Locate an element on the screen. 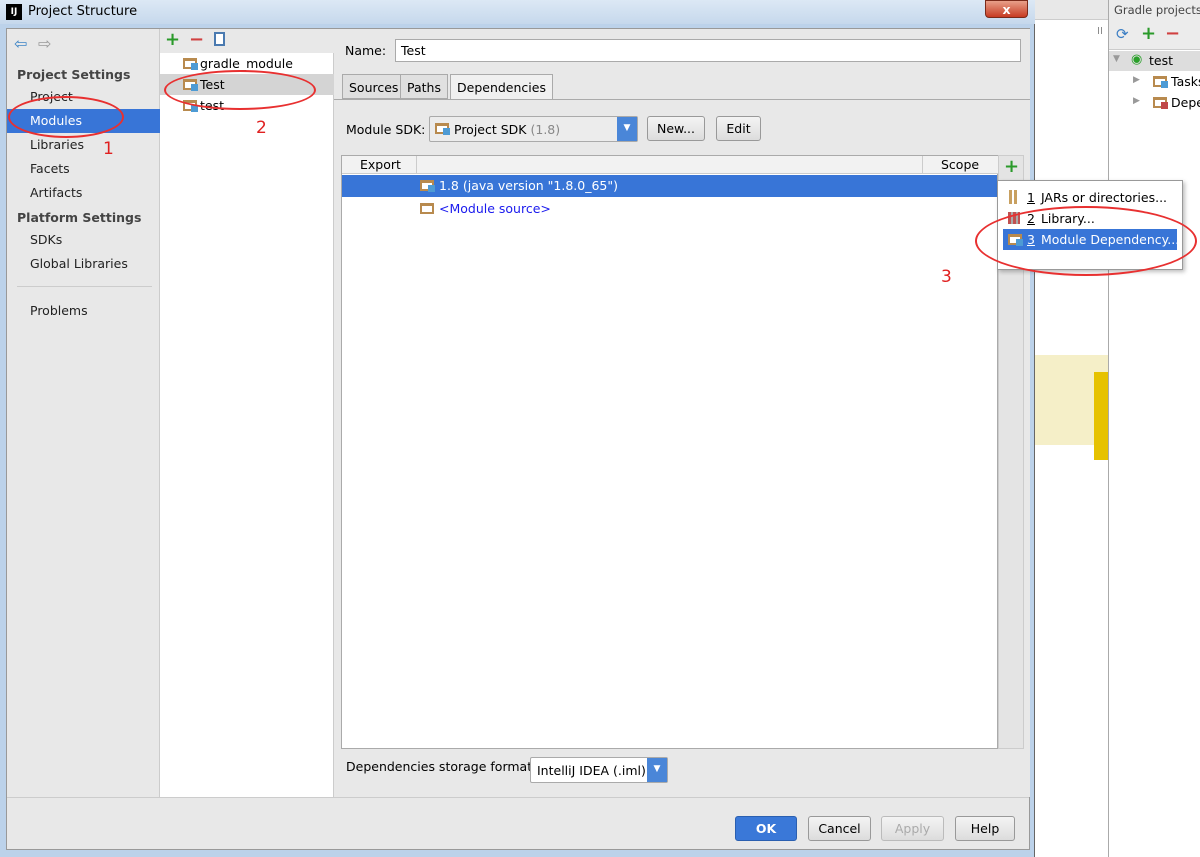 The width and height of the screenshot is (1200, 857). tab-paths: Paths is located at coordinates (424, 86).